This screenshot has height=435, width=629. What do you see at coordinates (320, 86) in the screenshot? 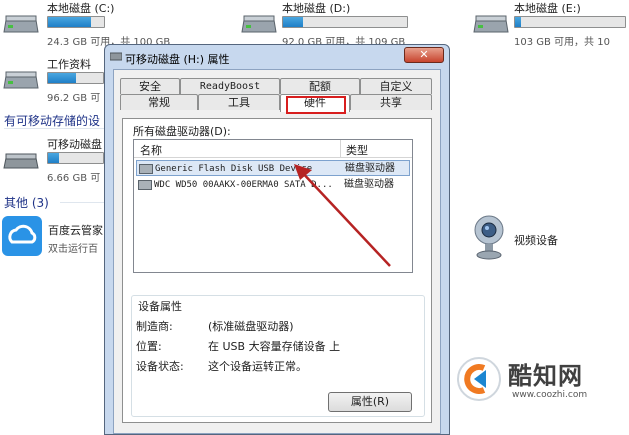
I see `tab-quota: 配额` at bounding box center [320, 86].